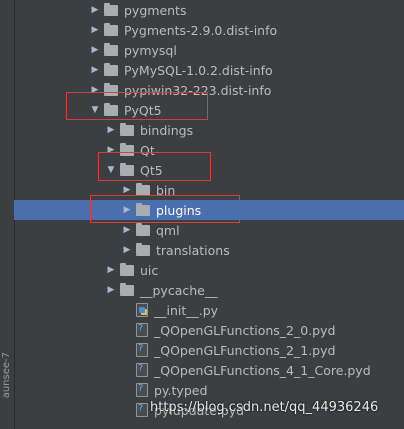 The width and height of the screenshot is (404, 429). I want to click on tree-row-label: Qt, so click(147, 150).